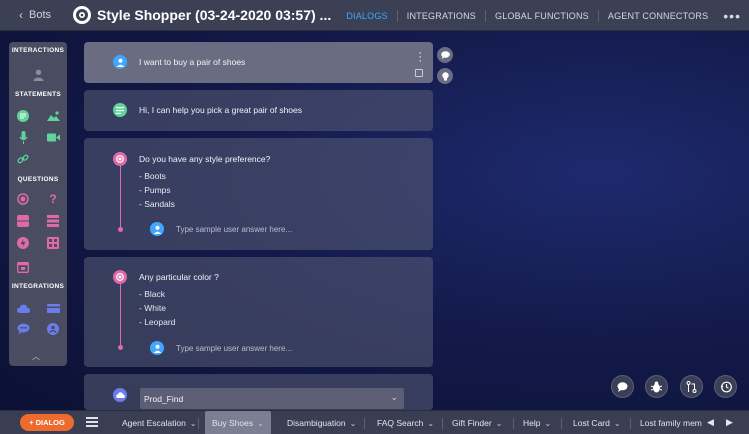 This screenshot has width=749, height=434. I want to click on intent-icon, so click(445, 76).